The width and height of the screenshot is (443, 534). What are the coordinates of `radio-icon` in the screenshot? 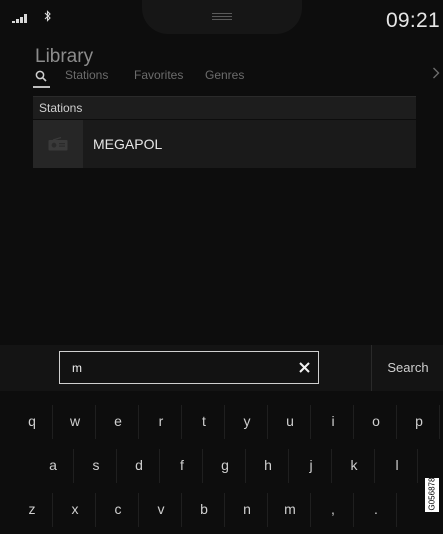 It's located at (58, 144).